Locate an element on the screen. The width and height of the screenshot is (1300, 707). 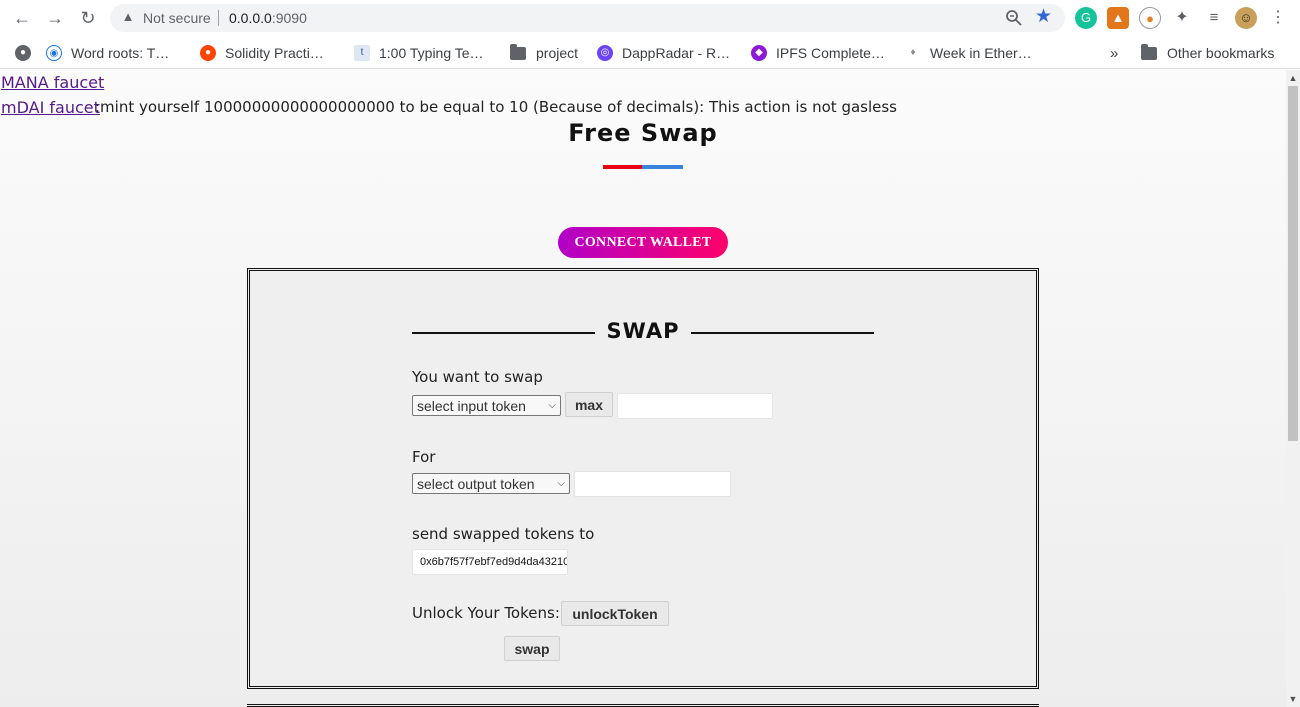
page-scrollbar: ▲ ▼ is located at coordinates (1293, 388).